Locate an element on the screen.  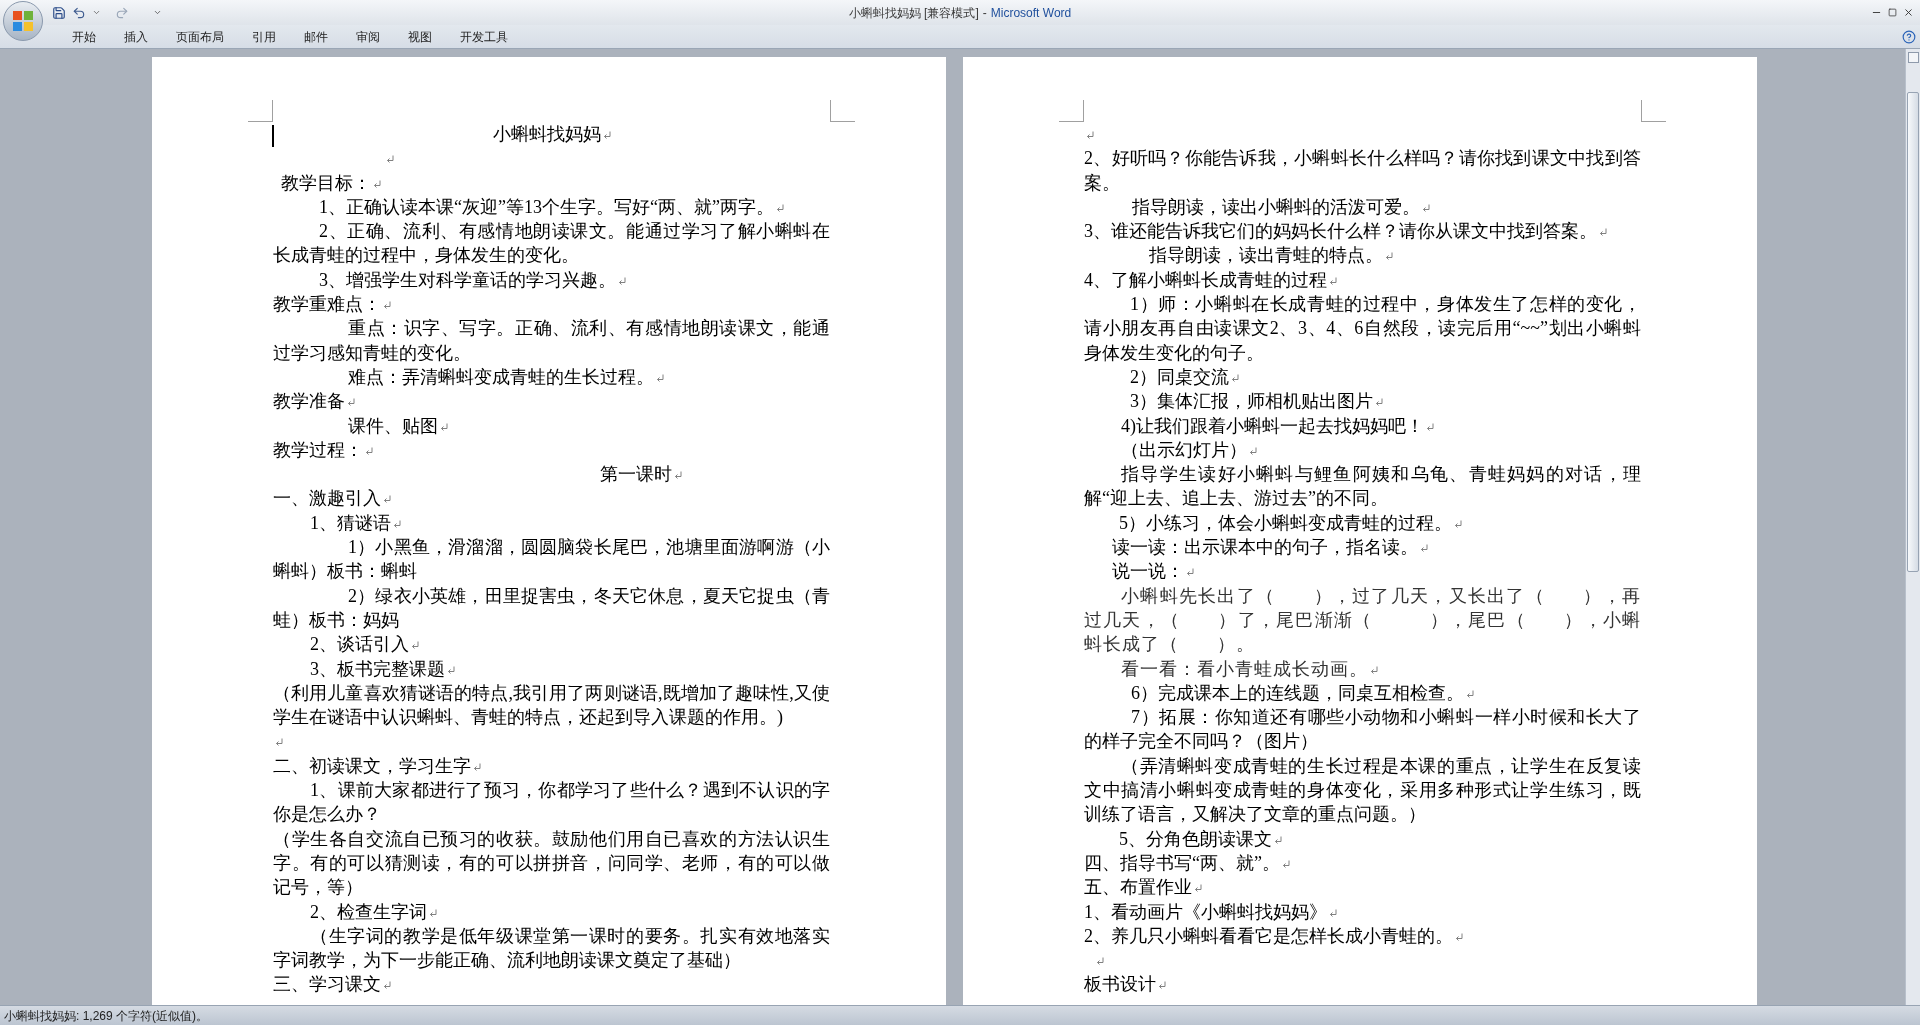
paragraph-text: （利用儿童喜欢猜谜语的特点,我引用了两则谜语,既增加了趣味性,又使学生在谜语中认识蝌蚪、青蛙的特点，还起到导入课题的作用。) is located at coordinates (551, 705).